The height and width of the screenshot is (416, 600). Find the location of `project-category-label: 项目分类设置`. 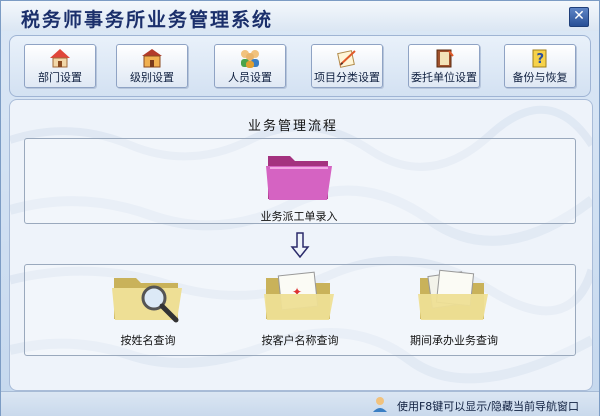

project-category-label: 项目分类设置 is located at coordinates (347, 77).